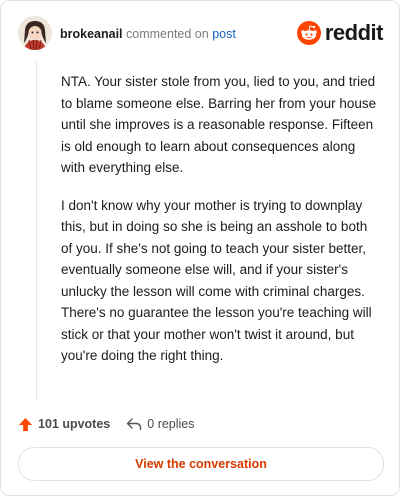  What do you see at coordinates (224, 34) in the screenshot?
I see `post-link: post` at bounding box center [224, 34].